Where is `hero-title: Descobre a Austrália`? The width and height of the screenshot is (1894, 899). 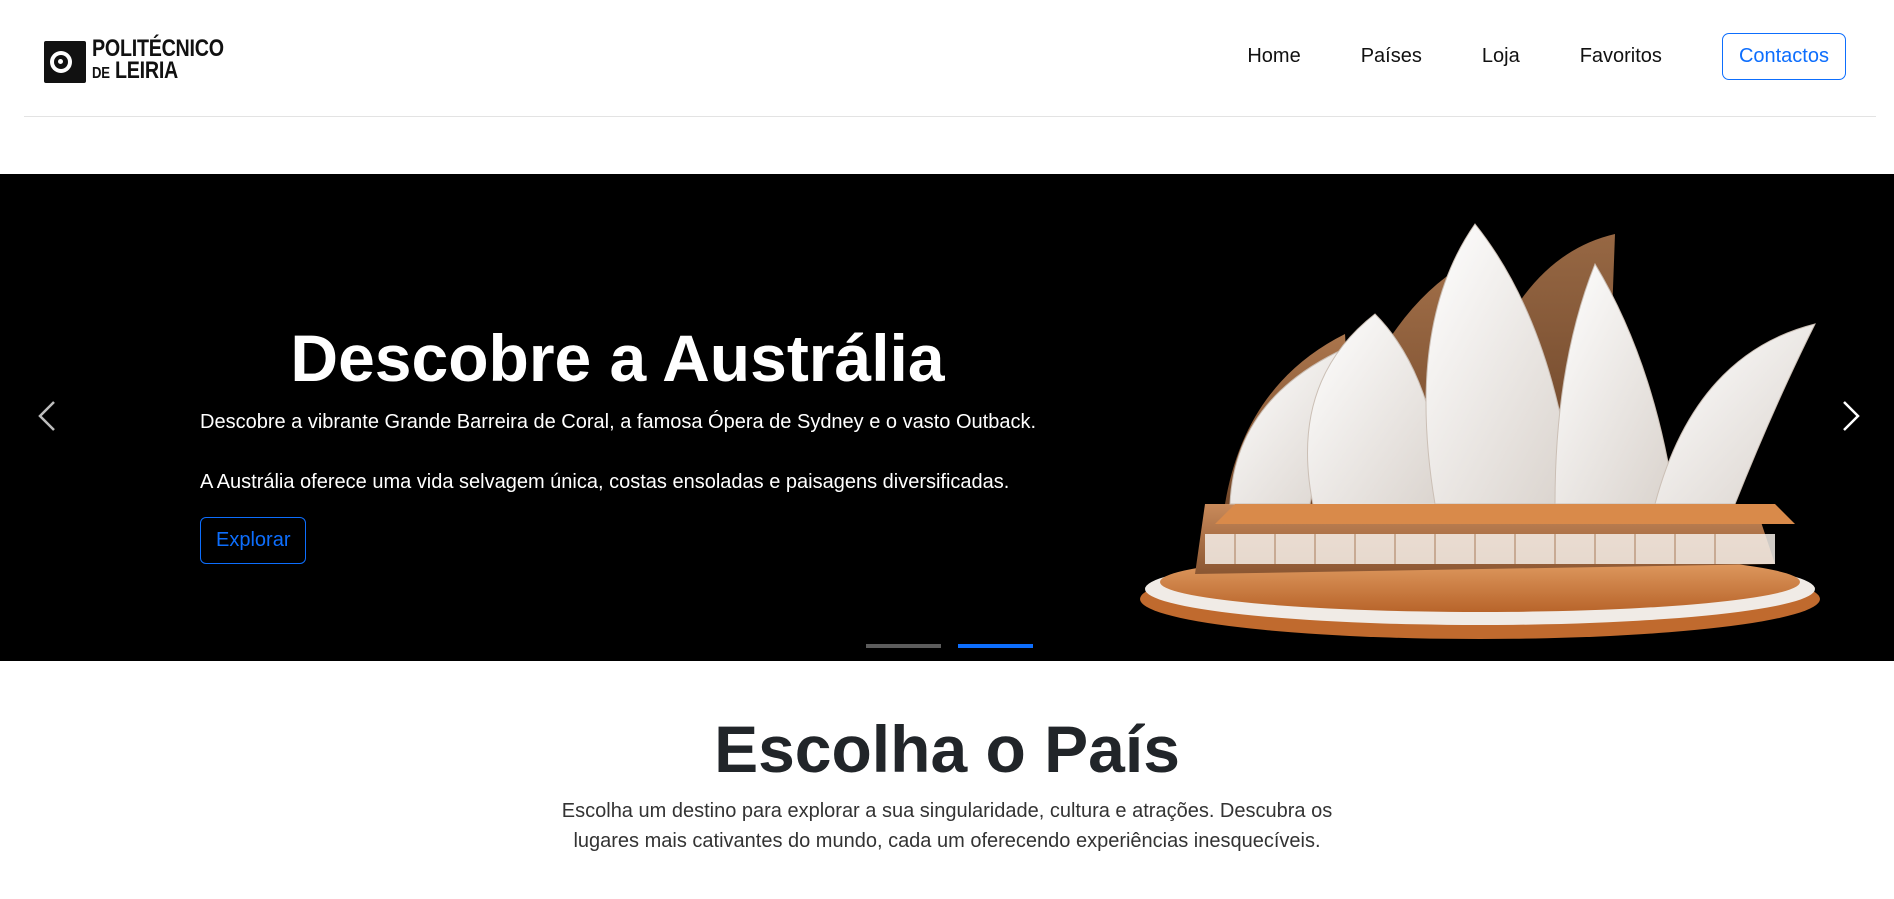 hero-title: Descobre a Austrália is located at coordinates (617, 358).